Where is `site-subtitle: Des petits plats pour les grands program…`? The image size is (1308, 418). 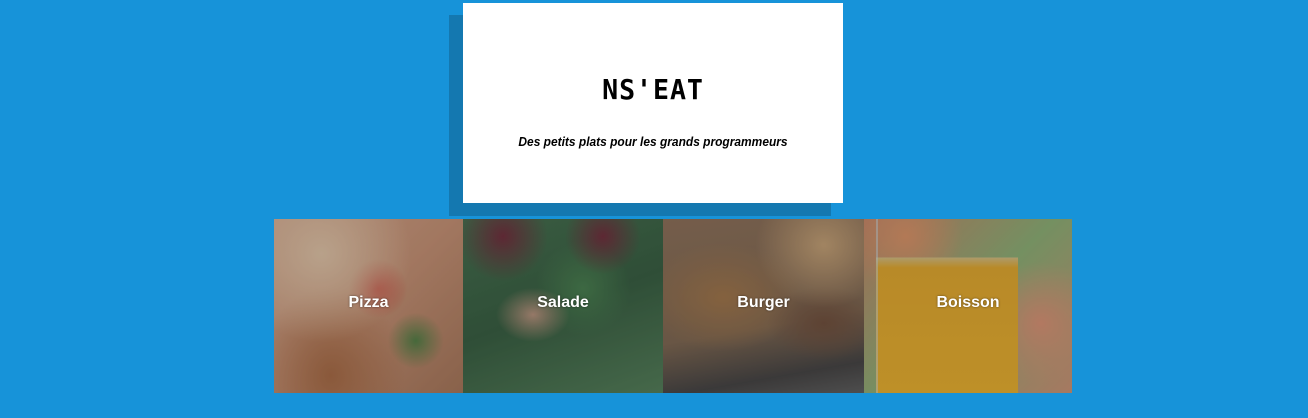
site-subtitle: Des petits plats pour les grands program… is located at coordinates (653, 141).